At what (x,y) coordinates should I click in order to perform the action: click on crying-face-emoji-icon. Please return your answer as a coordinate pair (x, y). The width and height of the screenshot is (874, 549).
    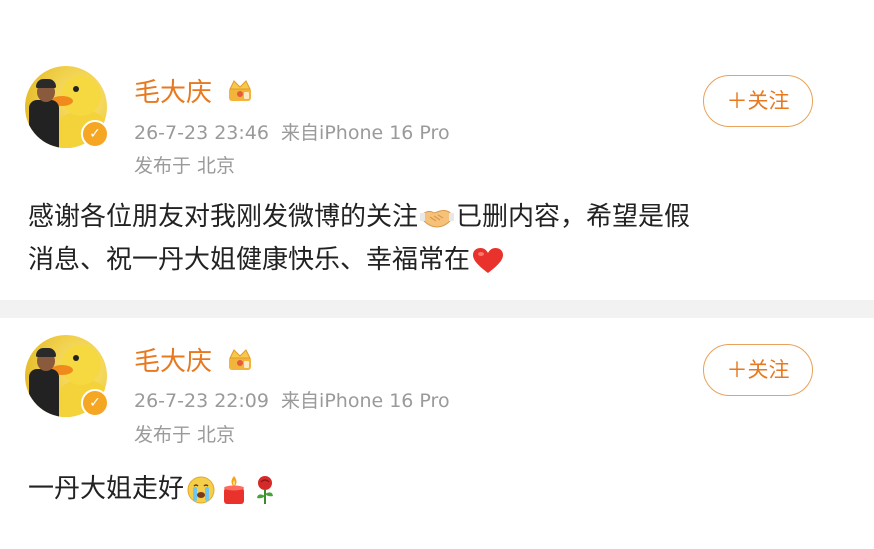
    Looking at the image, I should click on (201, 489).